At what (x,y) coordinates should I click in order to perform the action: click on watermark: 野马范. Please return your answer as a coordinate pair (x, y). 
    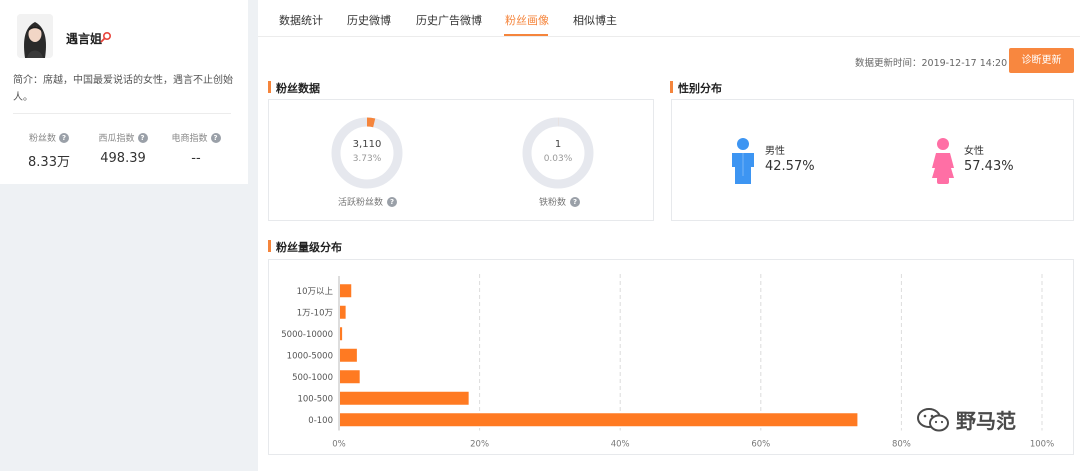
    Looking at the image, I should click on (966, 419).